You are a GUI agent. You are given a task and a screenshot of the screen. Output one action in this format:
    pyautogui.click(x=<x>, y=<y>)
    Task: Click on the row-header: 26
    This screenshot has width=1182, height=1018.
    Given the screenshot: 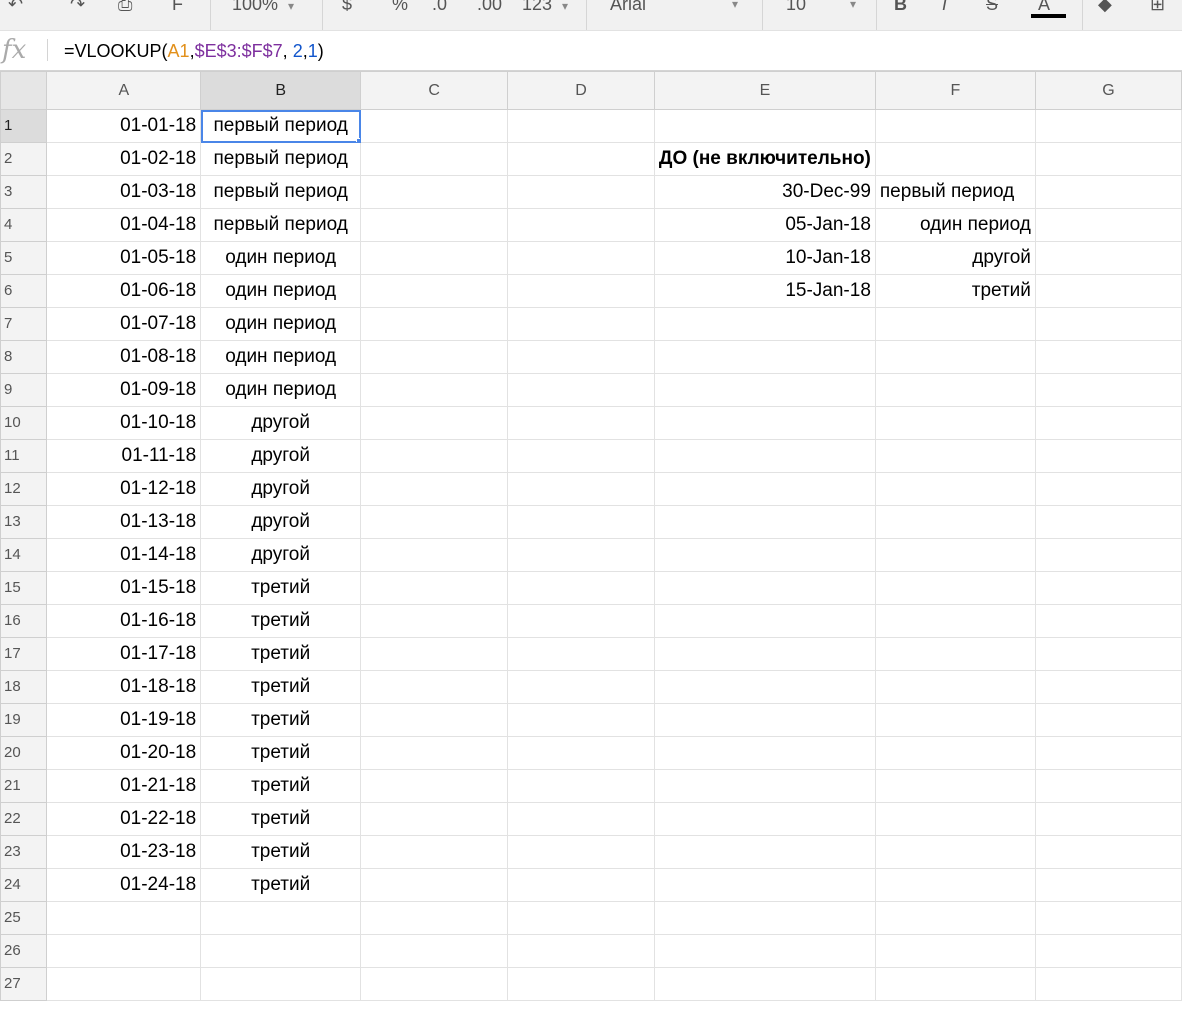 What is the action you would take?
    pyautogui.click(x=24, y=951)
    